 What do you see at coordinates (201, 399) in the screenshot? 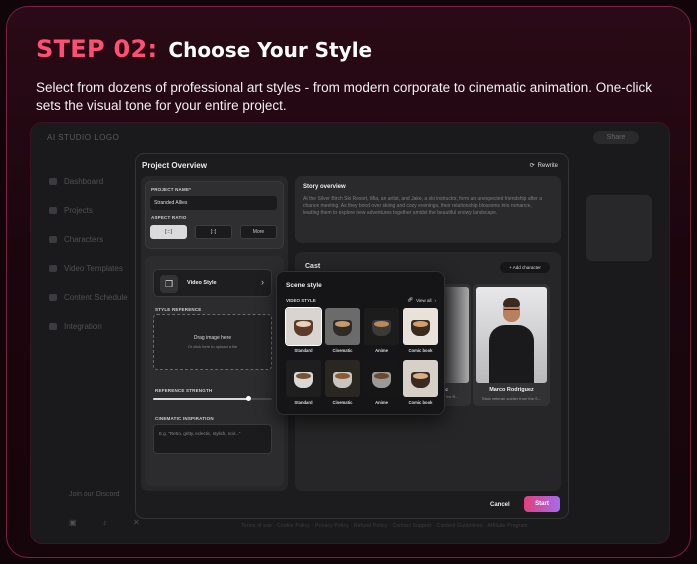
I see `slider-fill` at bounding box center [201, 399].